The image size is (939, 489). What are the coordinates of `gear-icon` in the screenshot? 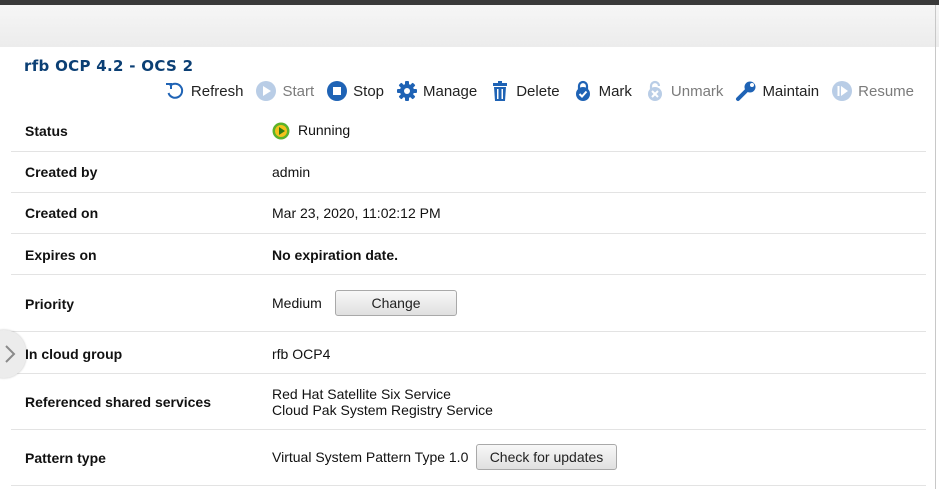 It's located at (407, 91).